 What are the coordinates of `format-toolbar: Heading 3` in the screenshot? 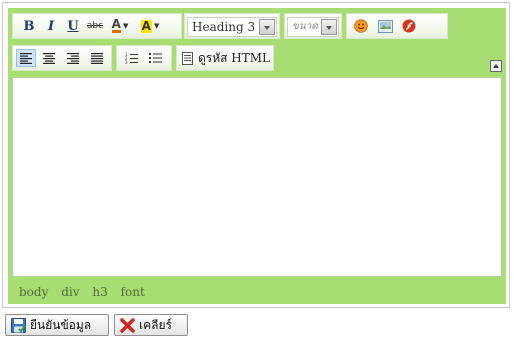 It's located at (232, 26).